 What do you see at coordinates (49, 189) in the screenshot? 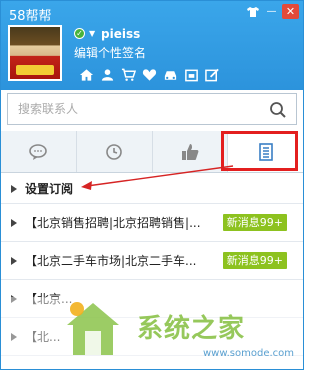
I see `list-item-label: 设置订阅` at bounding box center [49, 189].